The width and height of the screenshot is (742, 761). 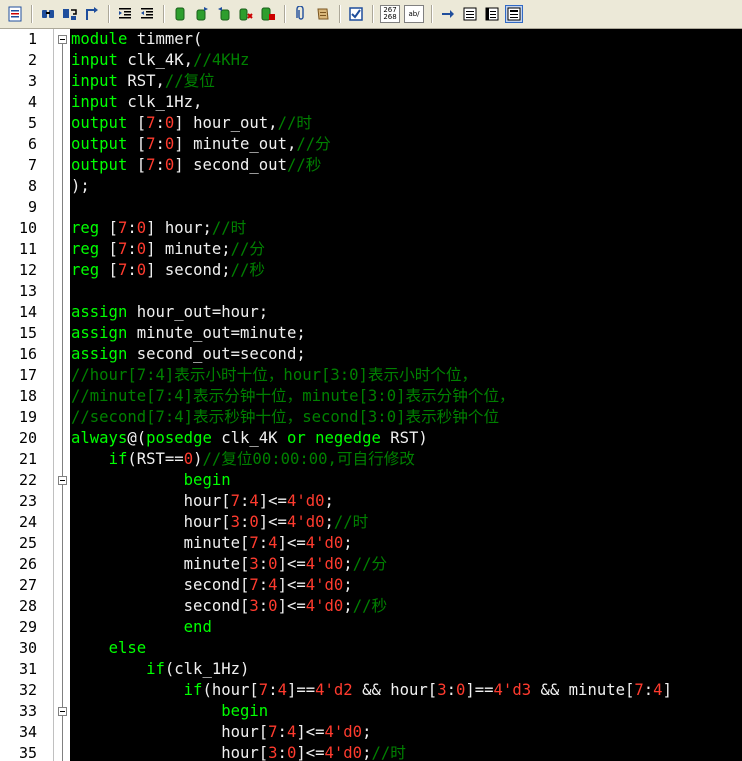 What do you see at coordinates (143, 81) in the screenshot?
I see `code-line: input RST,//复位` at bounding box center [143, 81].